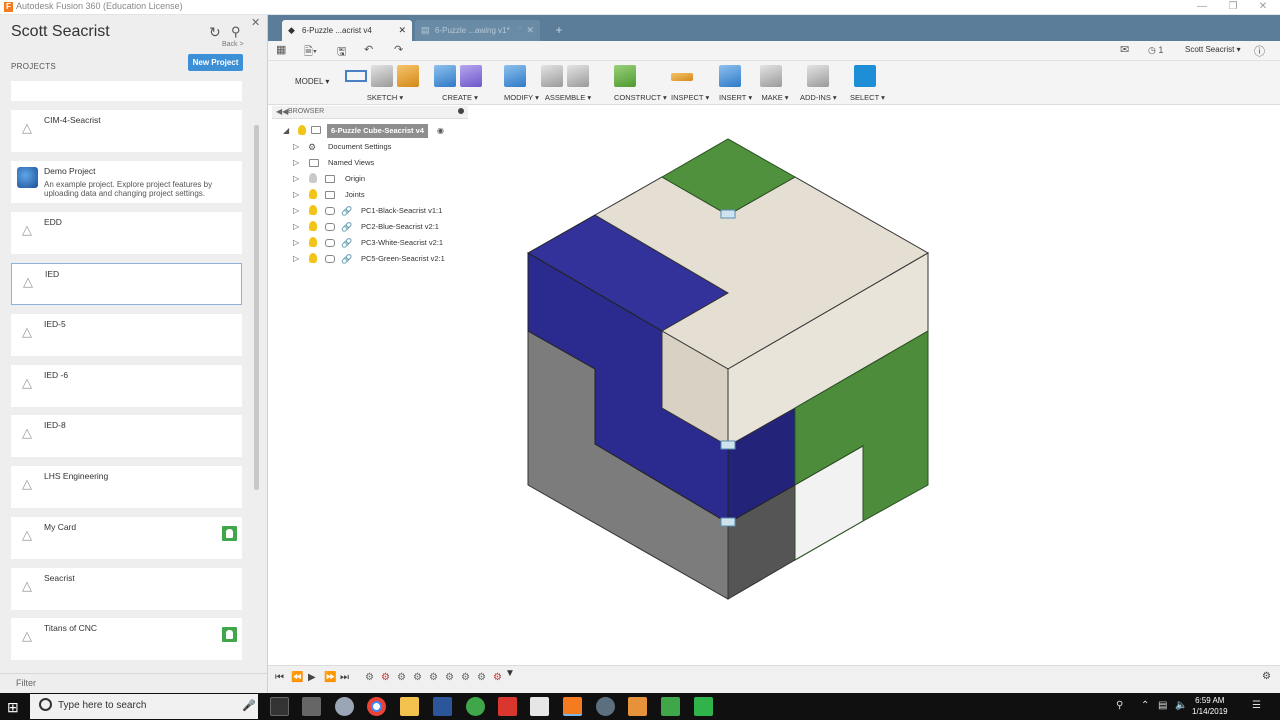 The width and height of the screenshot is (1280, 720). I want to click on modify-group: MODIFY ▾, so click(521, 85).